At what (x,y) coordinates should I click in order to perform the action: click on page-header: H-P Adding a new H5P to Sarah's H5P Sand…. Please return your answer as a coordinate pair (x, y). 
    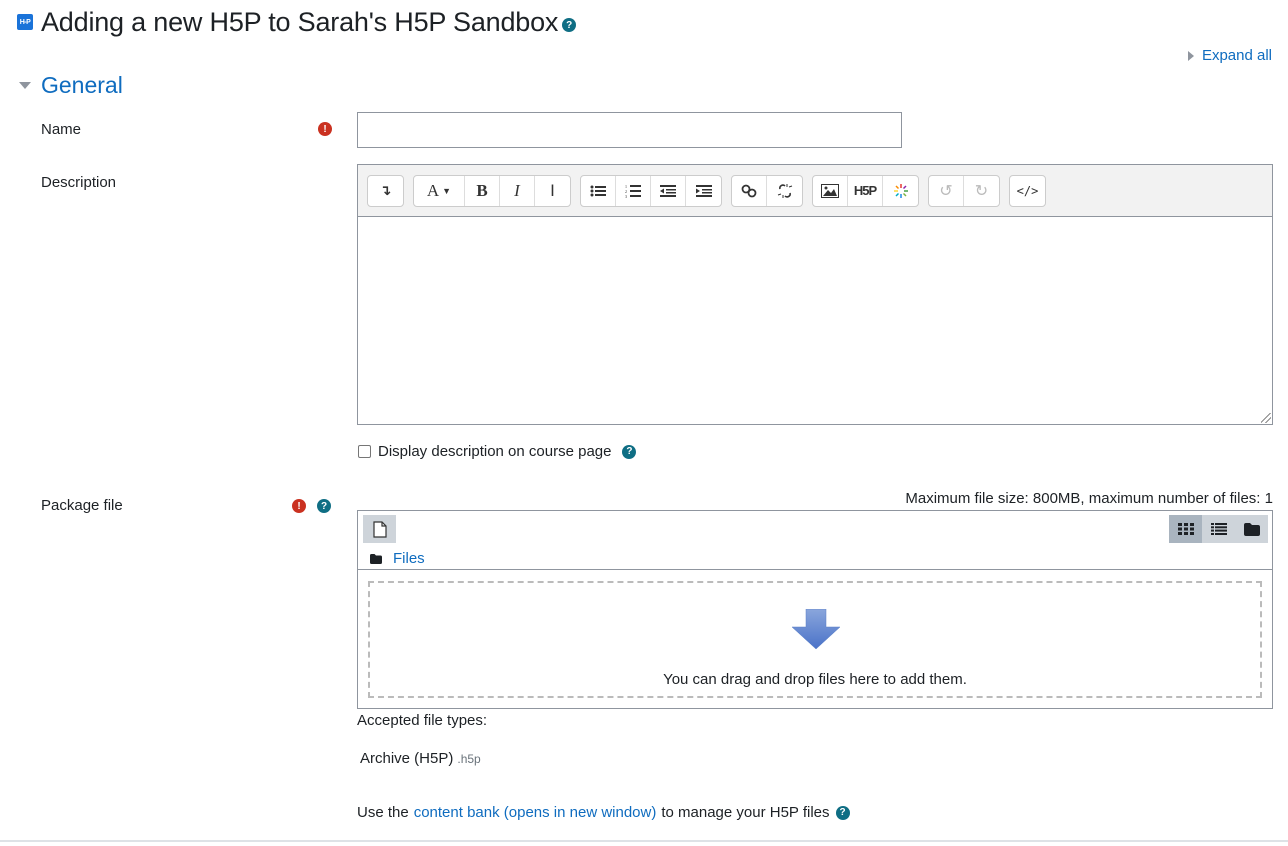
    Looking at the image, I should click on (297, 22).